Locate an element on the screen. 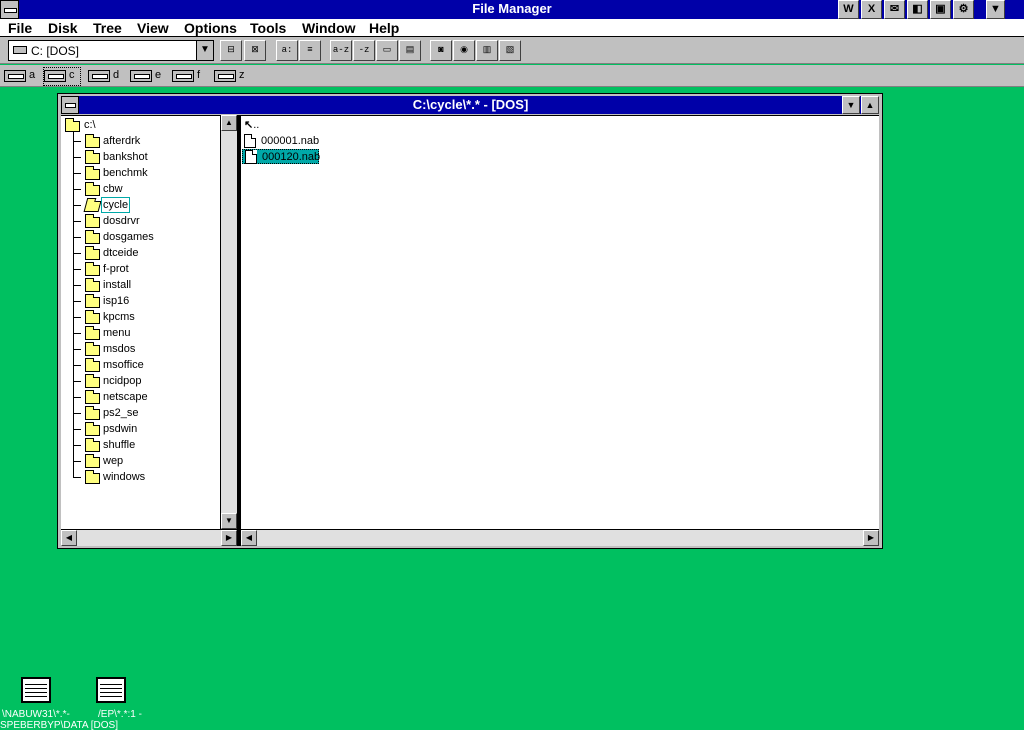 Image resolution: width=1024 pixels, height=730 pixels. files-horizontal-scrollbar: ◀ ▶ is located at coordinates (560, 537).